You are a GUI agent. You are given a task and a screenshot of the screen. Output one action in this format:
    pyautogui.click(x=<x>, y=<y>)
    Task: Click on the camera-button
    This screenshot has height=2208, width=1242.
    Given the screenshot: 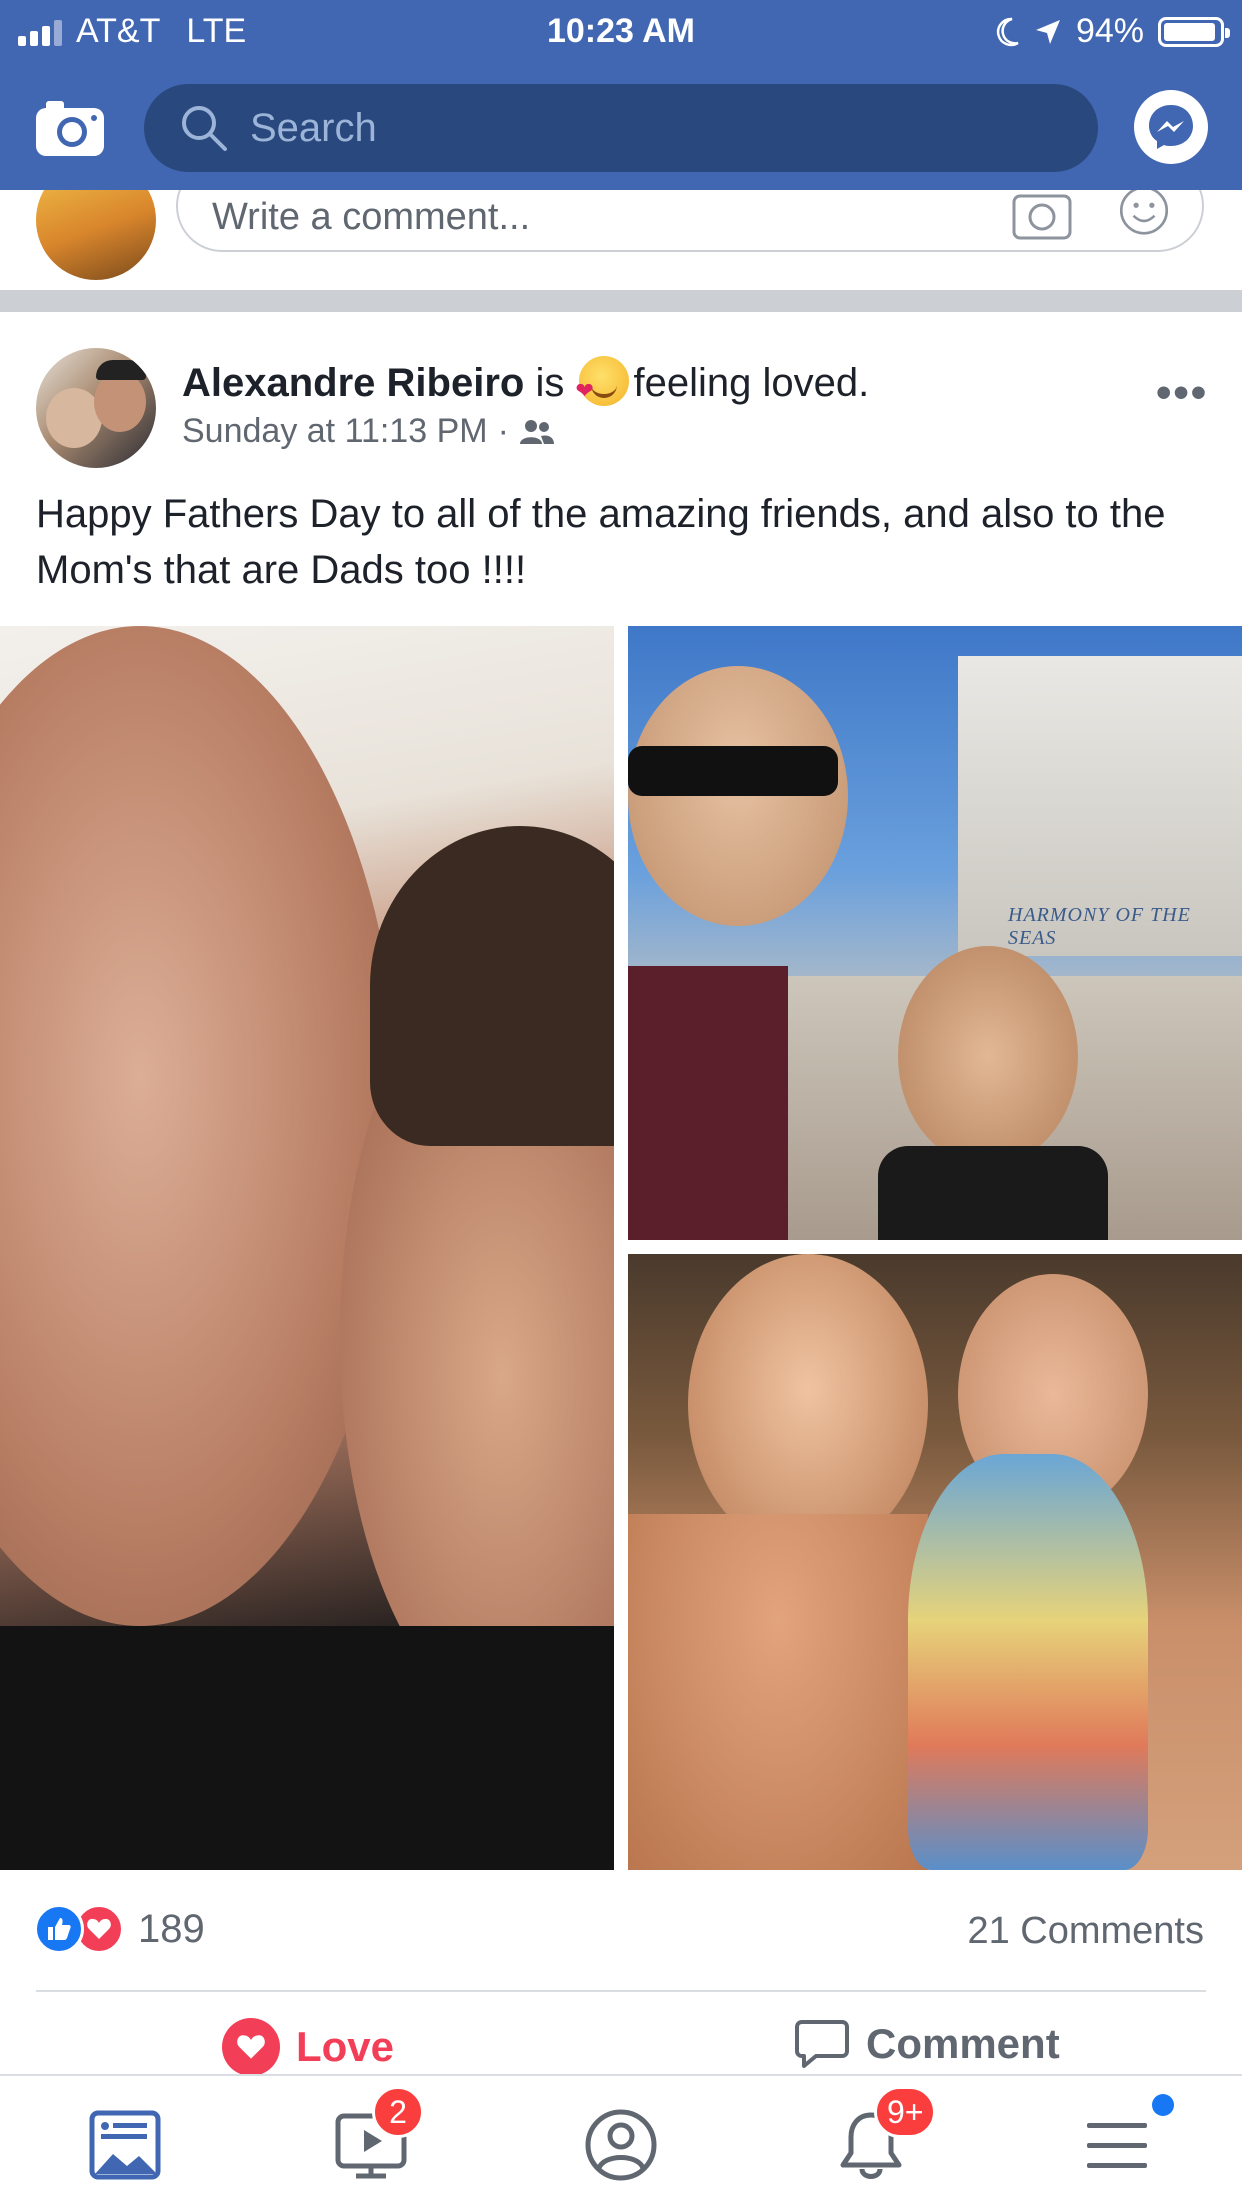 What is the action you would take?
    pyautogui.click(x=70, y=128)
    